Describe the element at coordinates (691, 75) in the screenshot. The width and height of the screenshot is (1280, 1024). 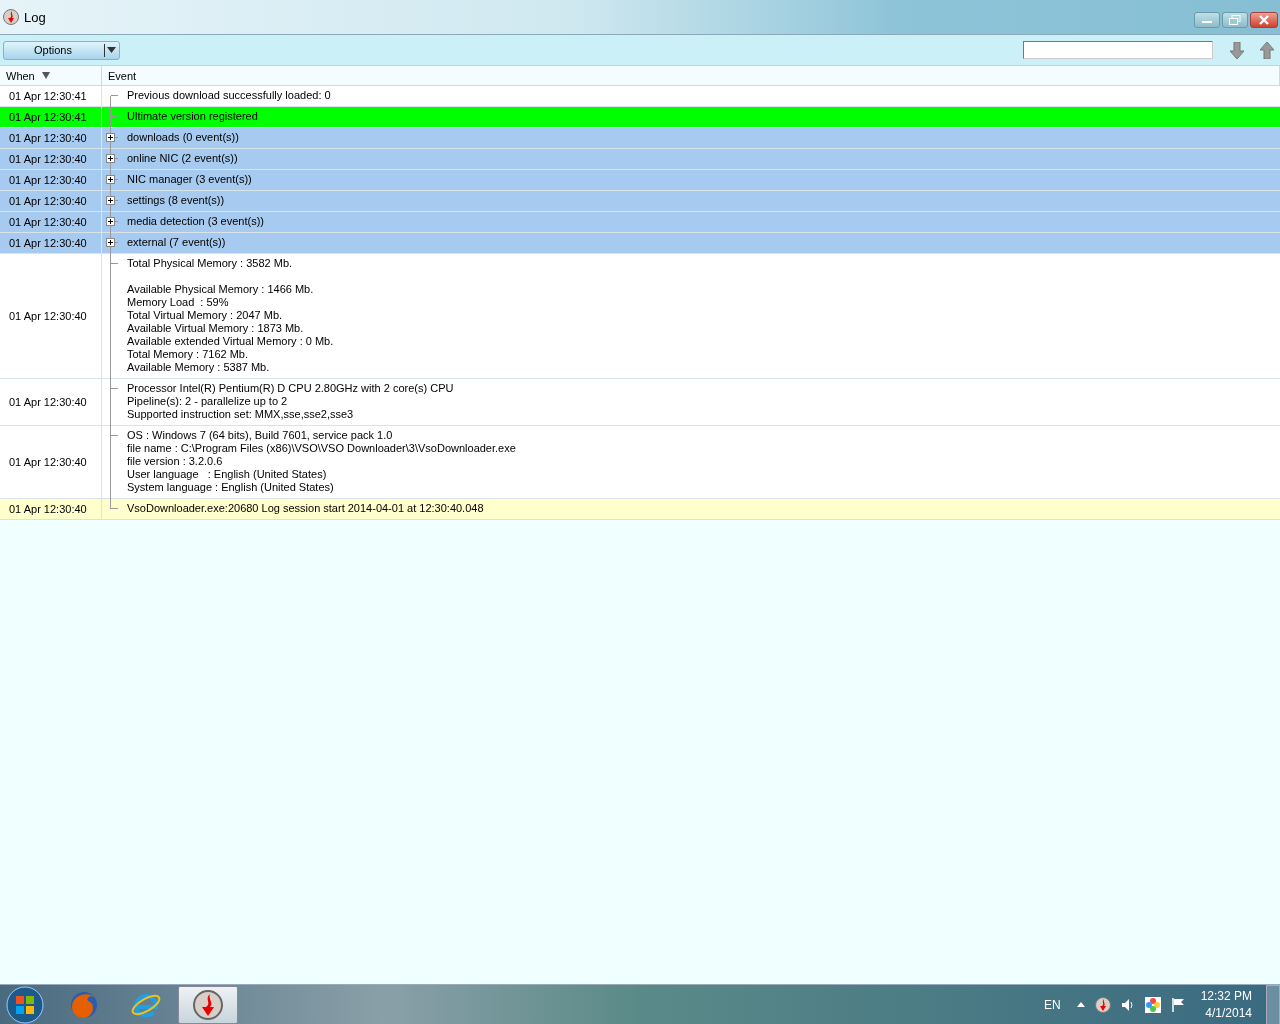
I see `column-header: Event` at that location.